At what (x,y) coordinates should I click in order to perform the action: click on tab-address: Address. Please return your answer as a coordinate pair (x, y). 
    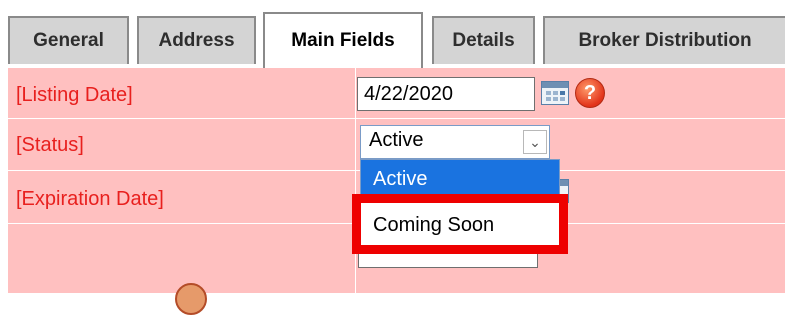
    Looking at the image, I should click on (196, 40).